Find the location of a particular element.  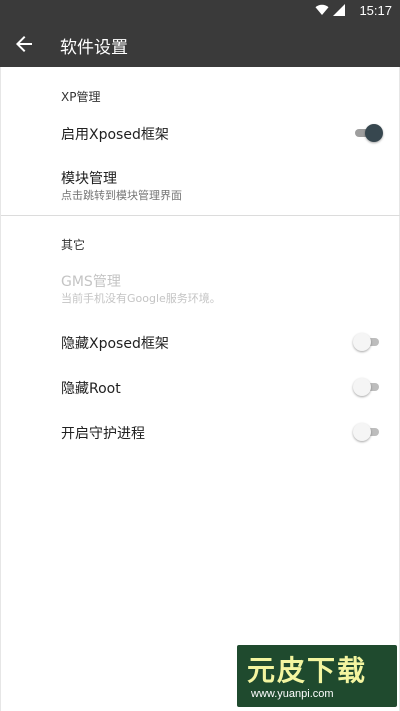

watermark-url: www.yuanpi.com is located at coordinates (292, 694).